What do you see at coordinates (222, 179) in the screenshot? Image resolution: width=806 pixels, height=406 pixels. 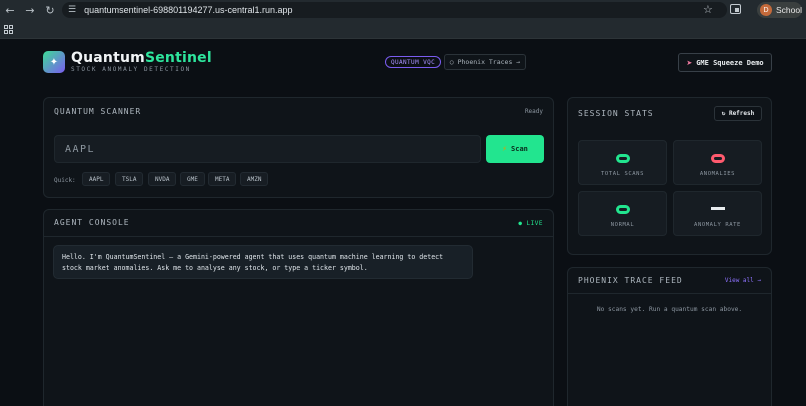 I see `quick-ticker-meta: META` at bounding box center [222, 179].